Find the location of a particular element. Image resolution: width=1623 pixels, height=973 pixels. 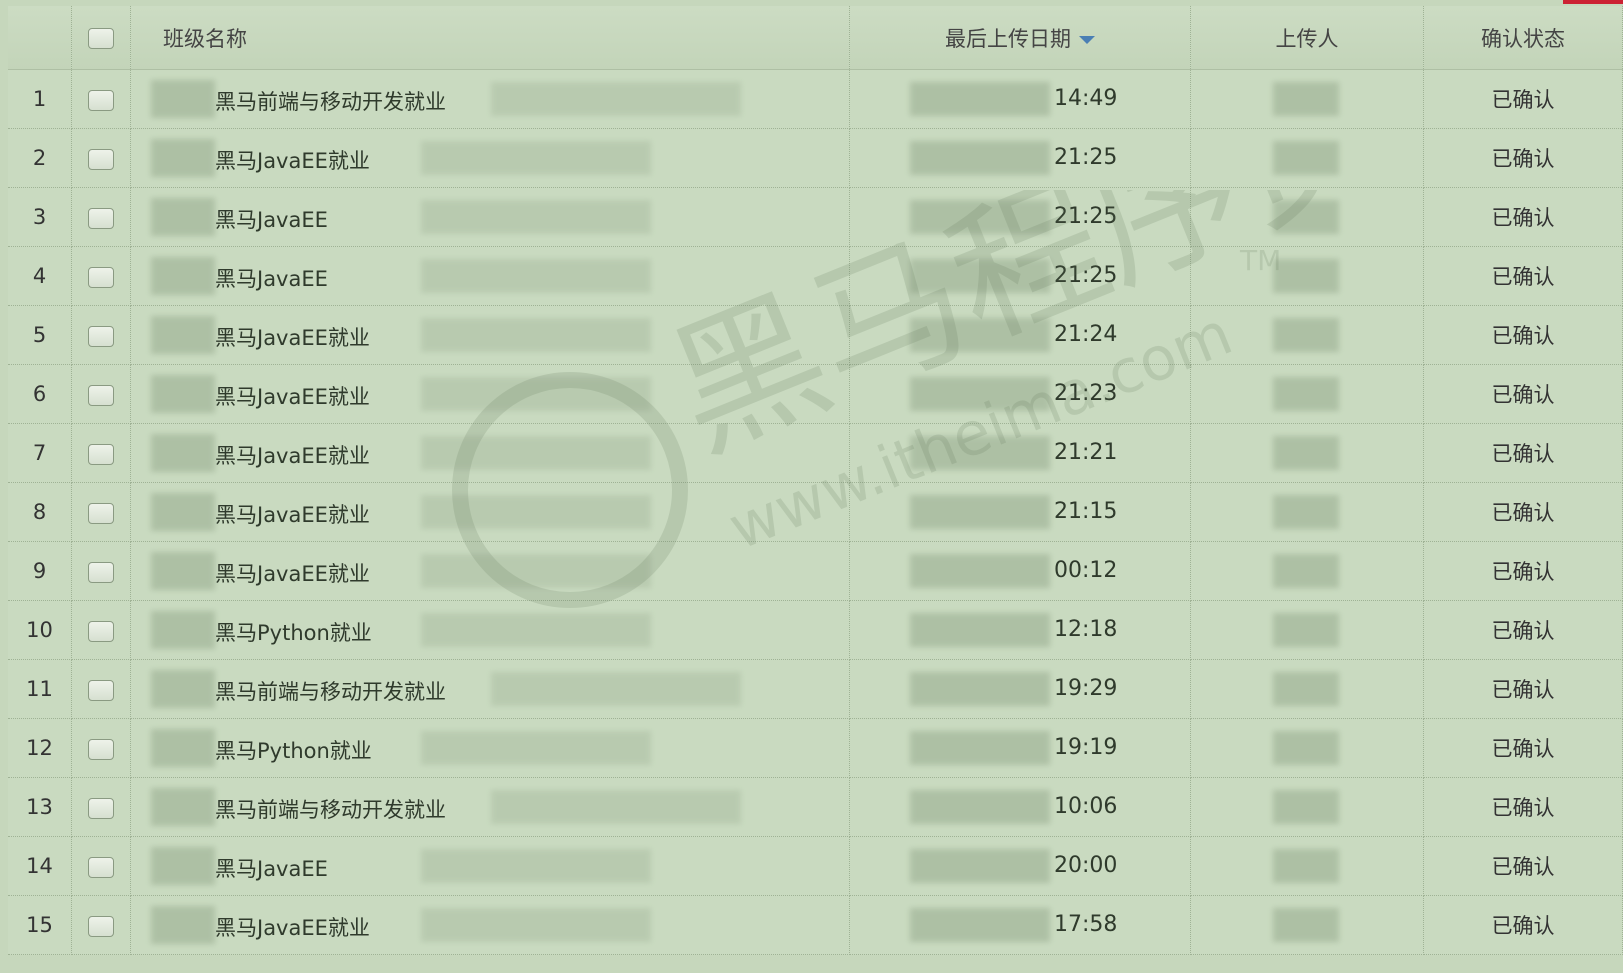

row-number: 5 is located at coordinates (40, 335).